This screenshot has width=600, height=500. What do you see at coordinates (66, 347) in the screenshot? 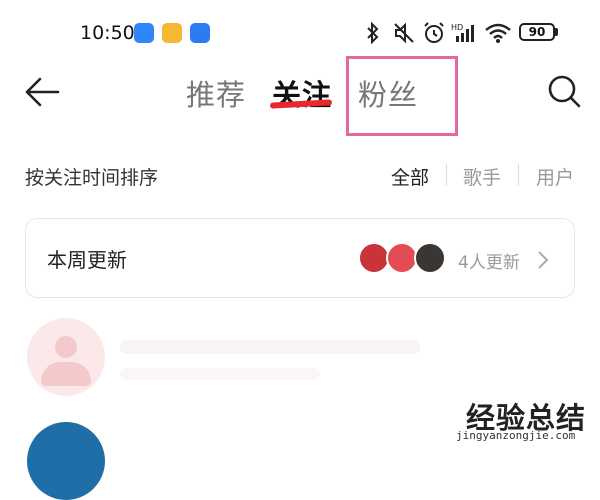
I see `placeholder-avatar-head` at bounding box center [66, 347].